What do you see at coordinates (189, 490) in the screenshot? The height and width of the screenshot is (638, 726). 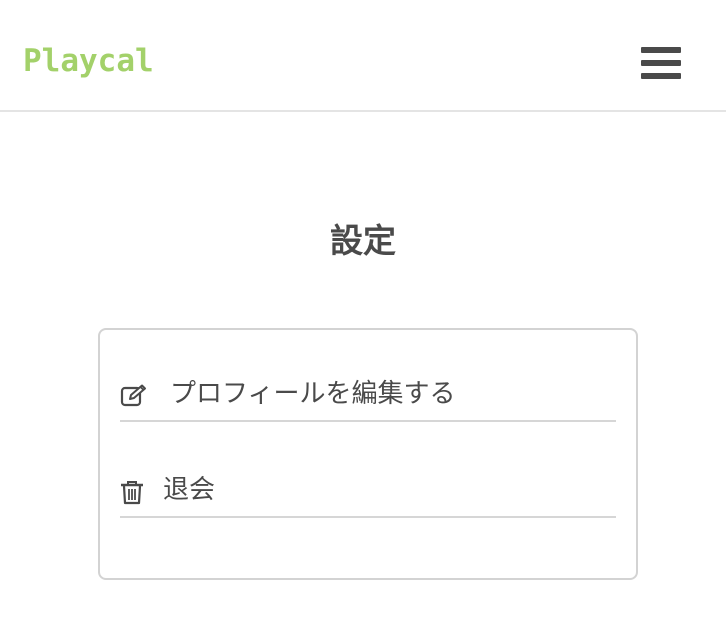 I see `withdraw-label: 退会` at bounding box center [189, 490].